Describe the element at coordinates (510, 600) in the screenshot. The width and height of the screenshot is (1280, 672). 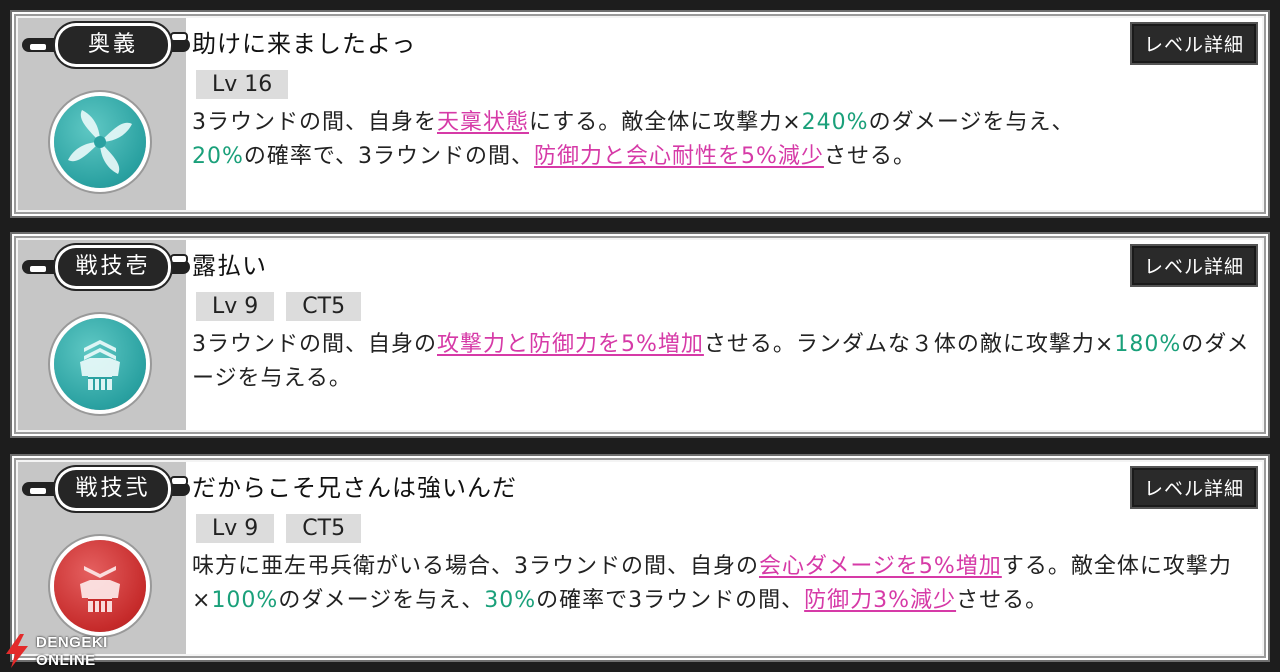
I see `desc-value: 30%` at that location.